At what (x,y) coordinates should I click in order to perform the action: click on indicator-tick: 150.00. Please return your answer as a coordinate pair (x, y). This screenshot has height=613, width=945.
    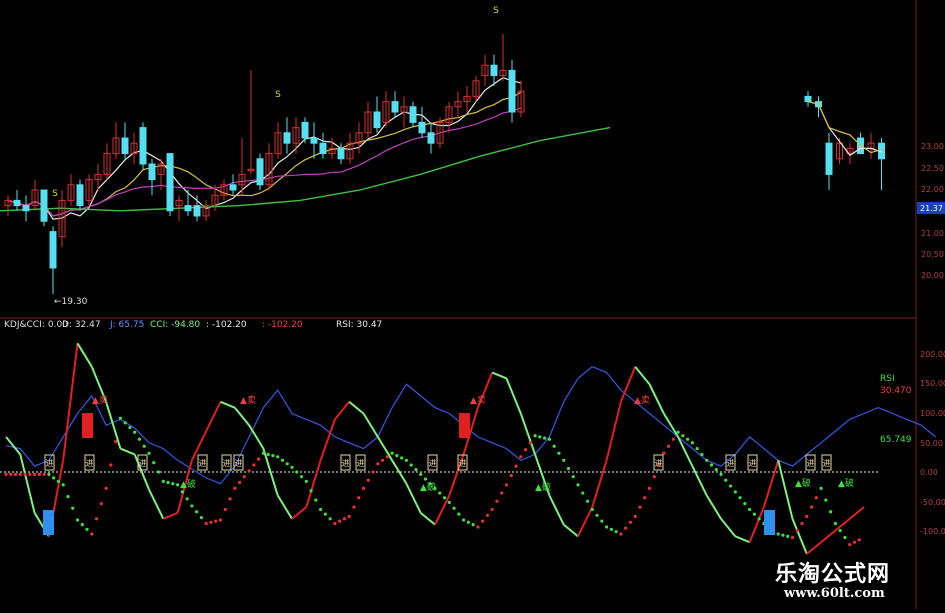
    Looking at the image, I should click on (932, 383).